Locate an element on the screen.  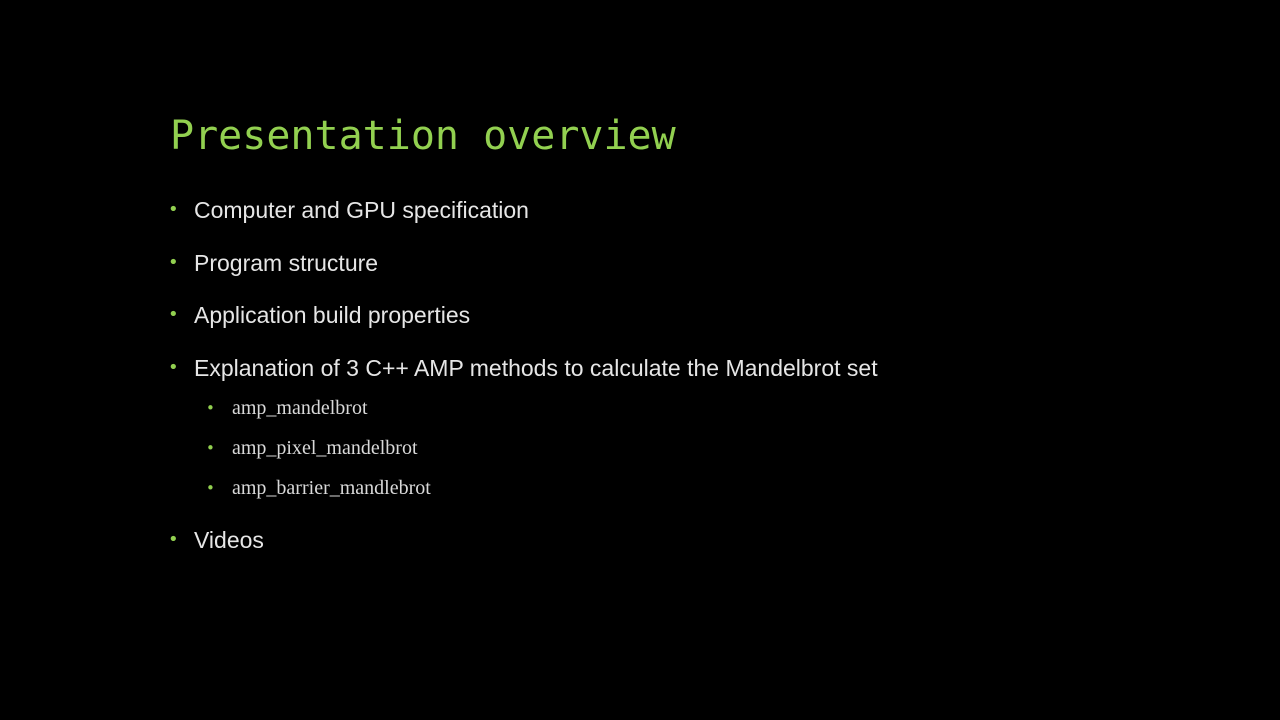
bullet-text: Program structure is located at coordinates (286, 262).